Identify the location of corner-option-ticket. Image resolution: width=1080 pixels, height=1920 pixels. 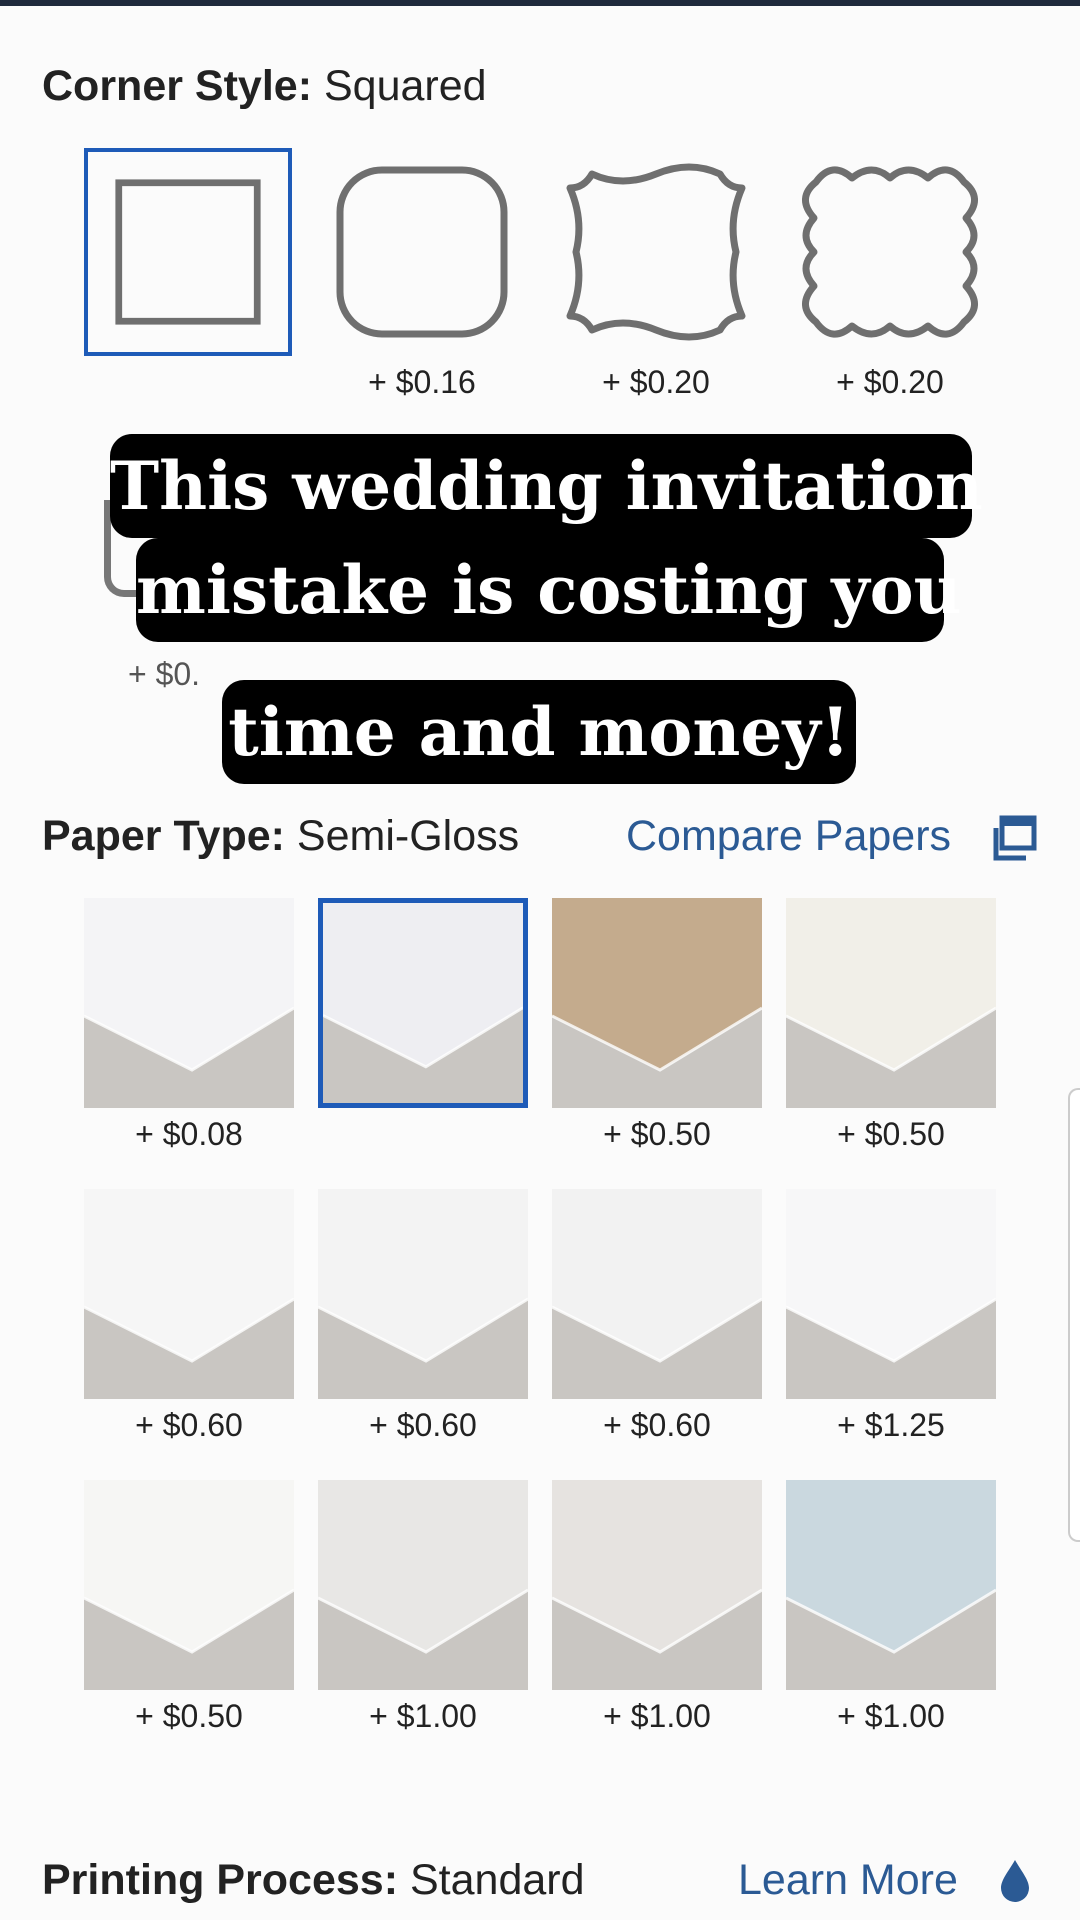
(656, 252).